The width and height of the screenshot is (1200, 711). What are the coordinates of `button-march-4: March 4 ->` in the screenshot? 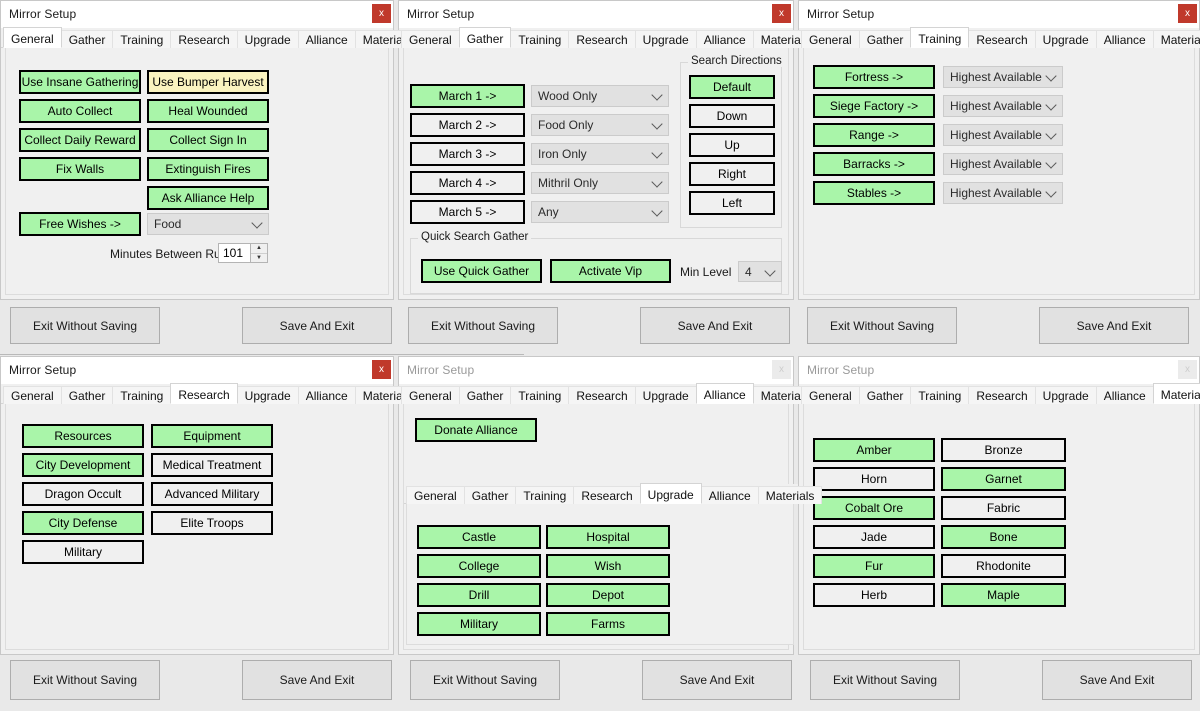 It's located at (467, 183).